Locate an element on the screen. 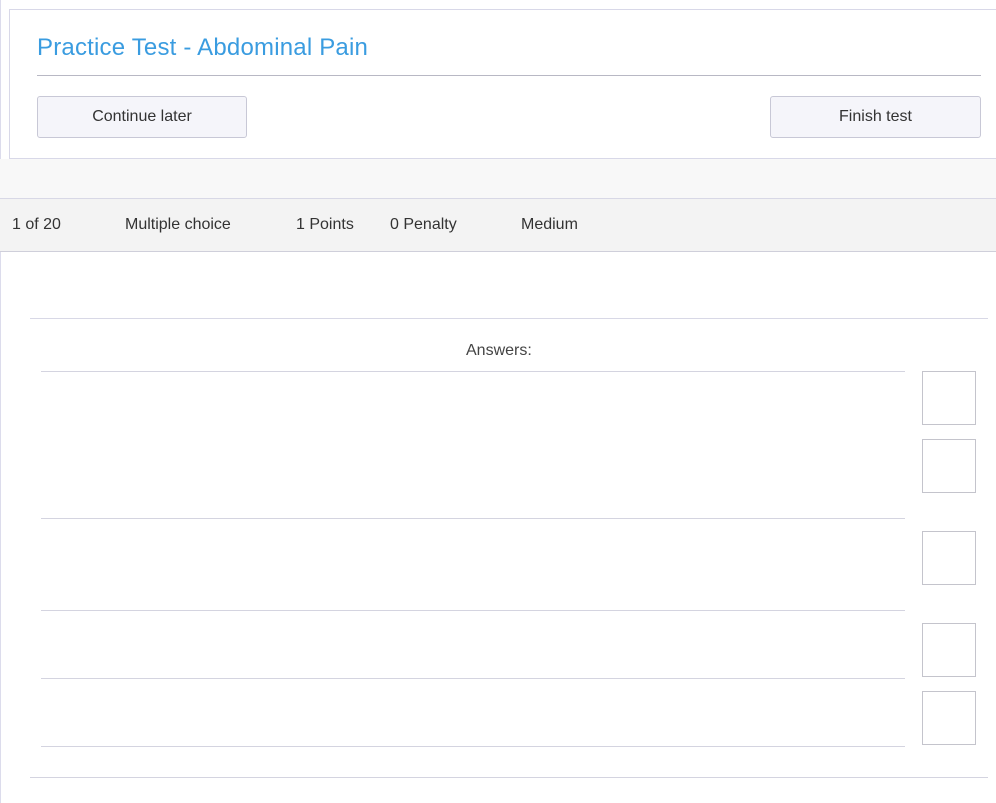 The height and width of the screenshot is (803, 996). question-text is located at coordinates (509, 285).